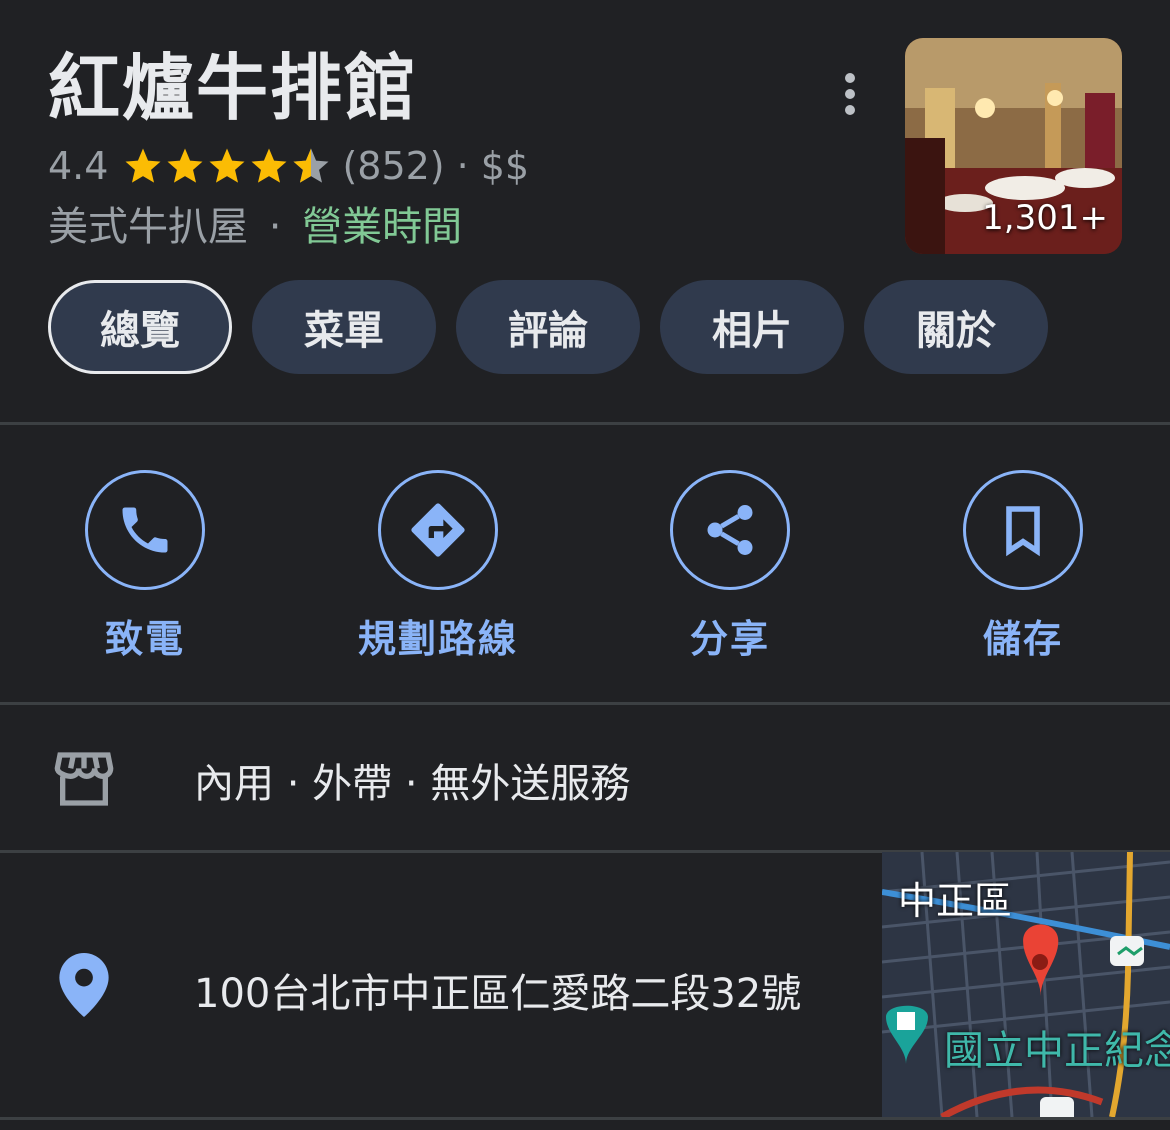  Describe the element at coordinates (729, 639) in the screenshot. I see `share-label: 分享` at that location.